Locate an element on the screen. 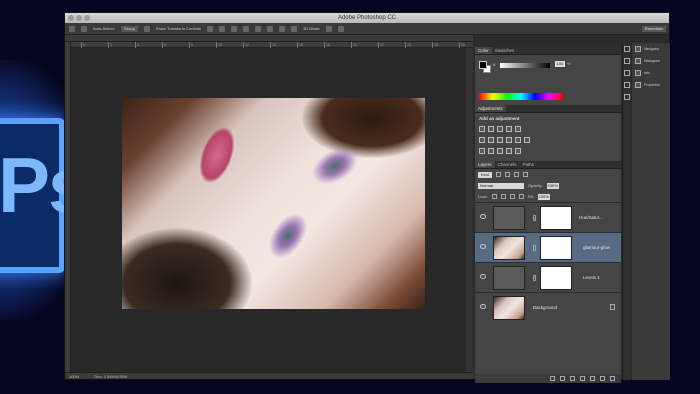 This screenshot has height=394, width=700. kind-filter-dropdown: Kind is located at coordinates (485, 174).